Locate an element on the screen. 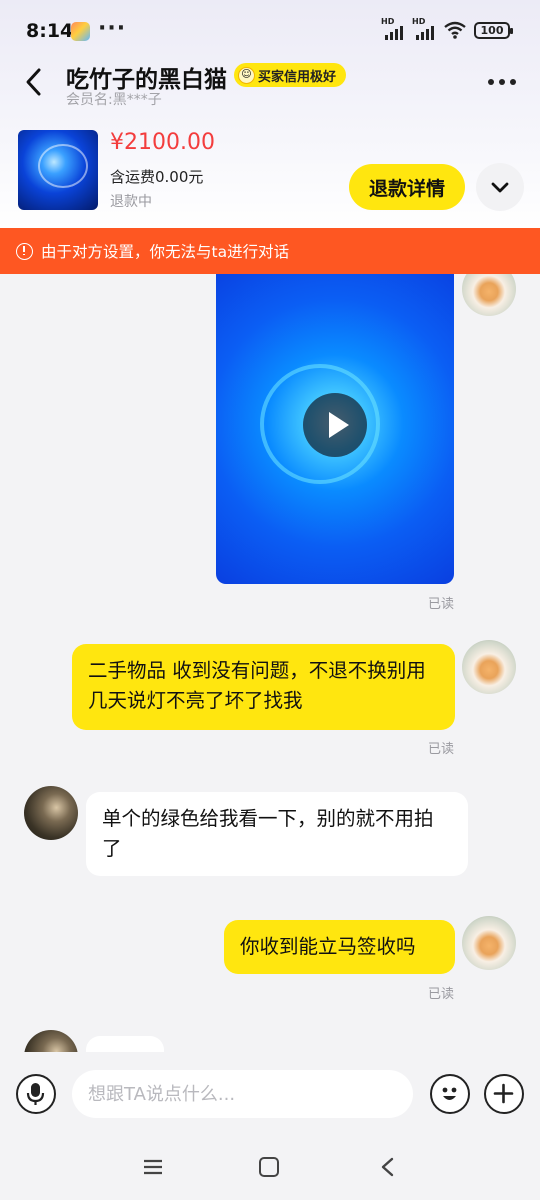 The image size is (540, 1200). smile-face-icon: ☺ is located at coordinates (246, 75).